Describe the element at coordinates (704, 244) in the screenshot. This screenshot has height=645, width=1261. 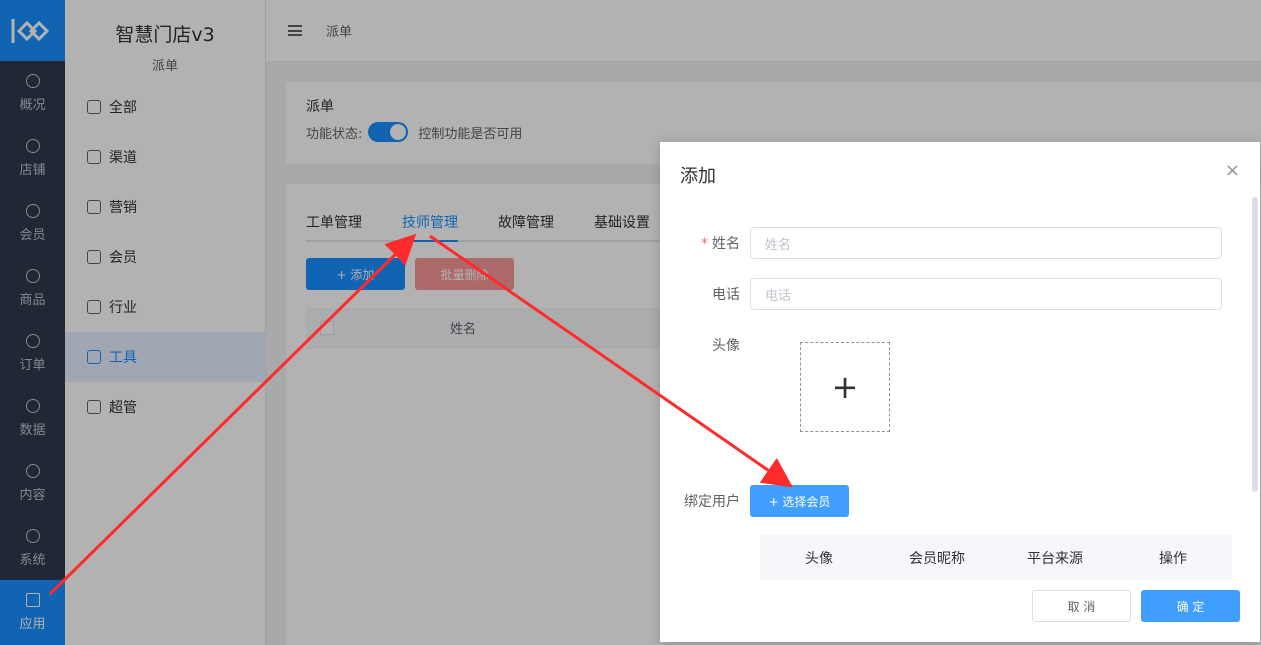
I see `required-mark: *` at that location.